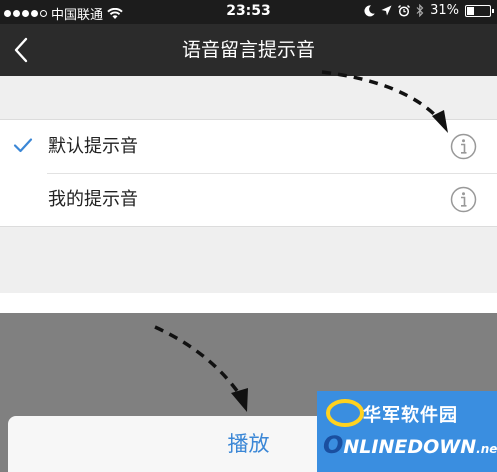 This screenshot has height=472, width=497. What do you see at coordinates (410, 415) in the screenshot?
I see `watermark-cn-text: 华军软件园` at bounding box center [410, 415].